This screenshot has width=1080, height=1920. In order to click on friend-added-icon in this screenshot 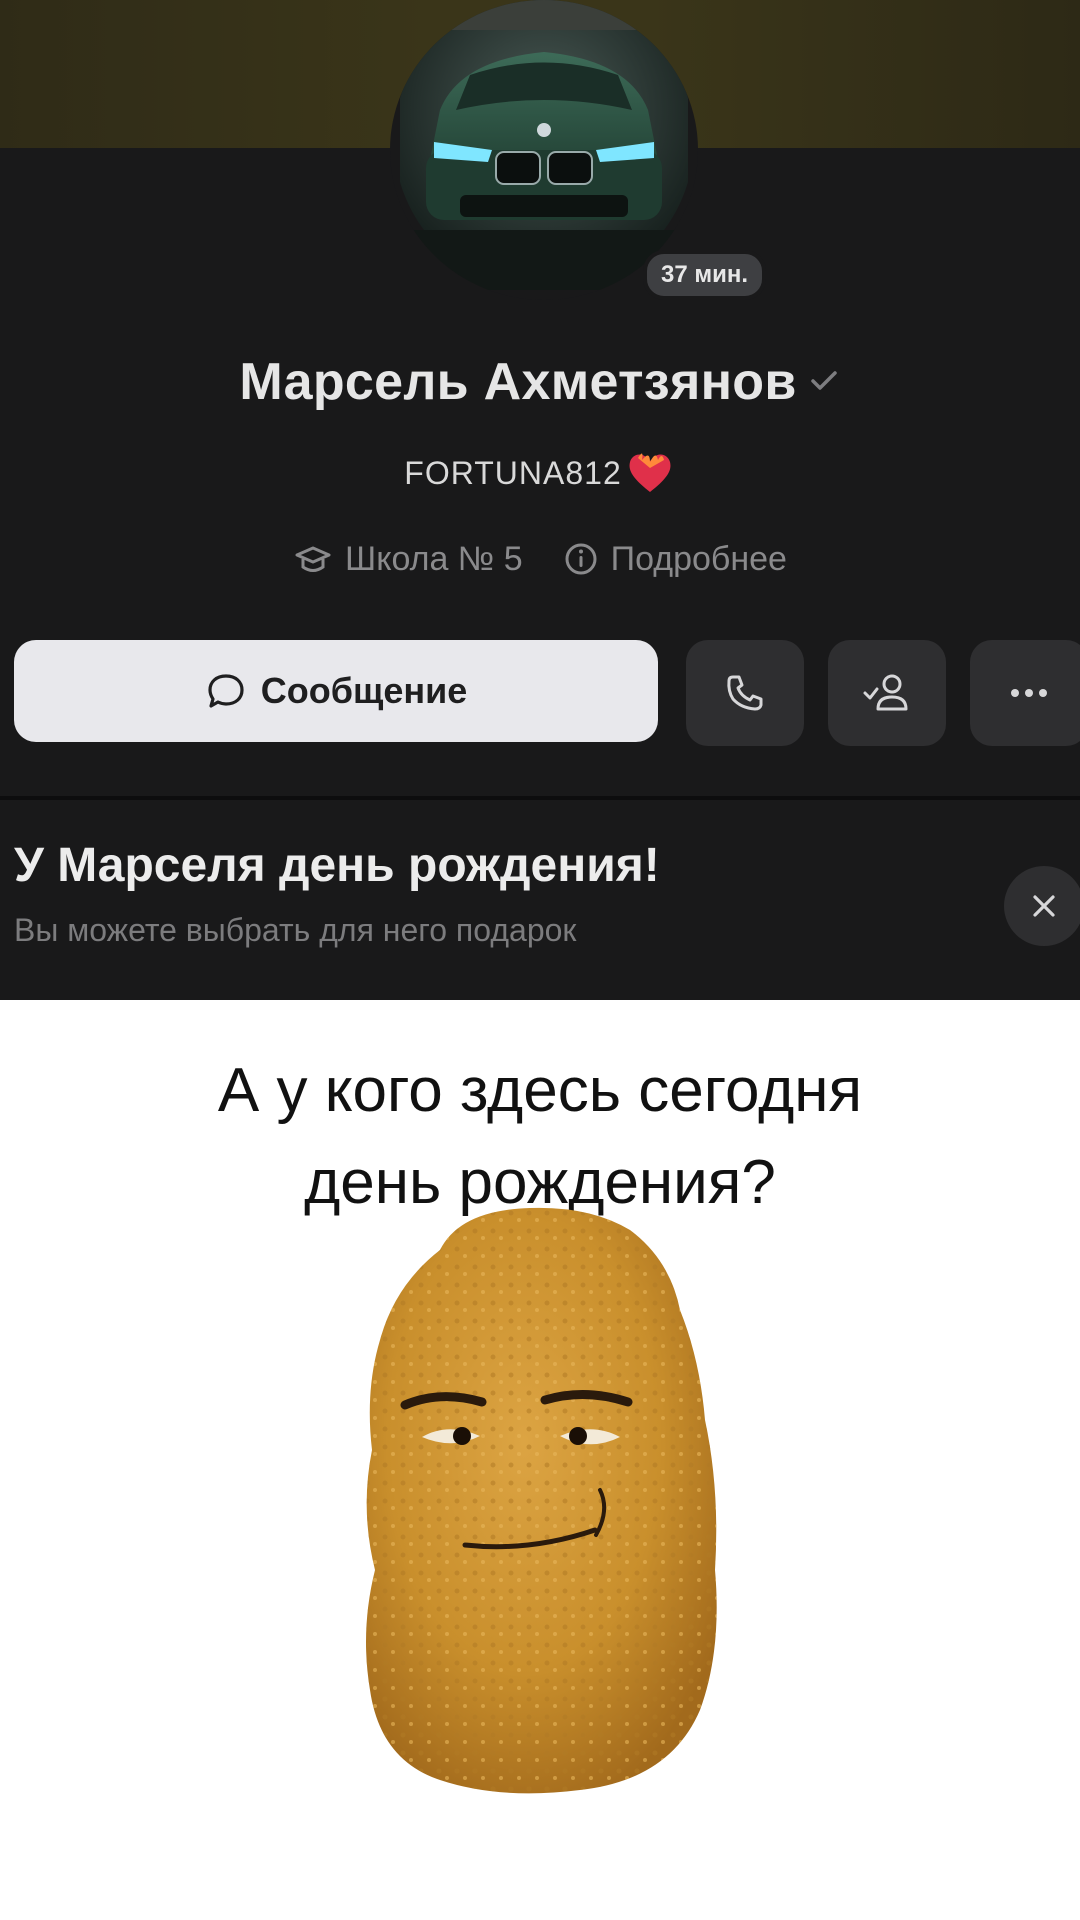, I will do `click(885, 692)`.